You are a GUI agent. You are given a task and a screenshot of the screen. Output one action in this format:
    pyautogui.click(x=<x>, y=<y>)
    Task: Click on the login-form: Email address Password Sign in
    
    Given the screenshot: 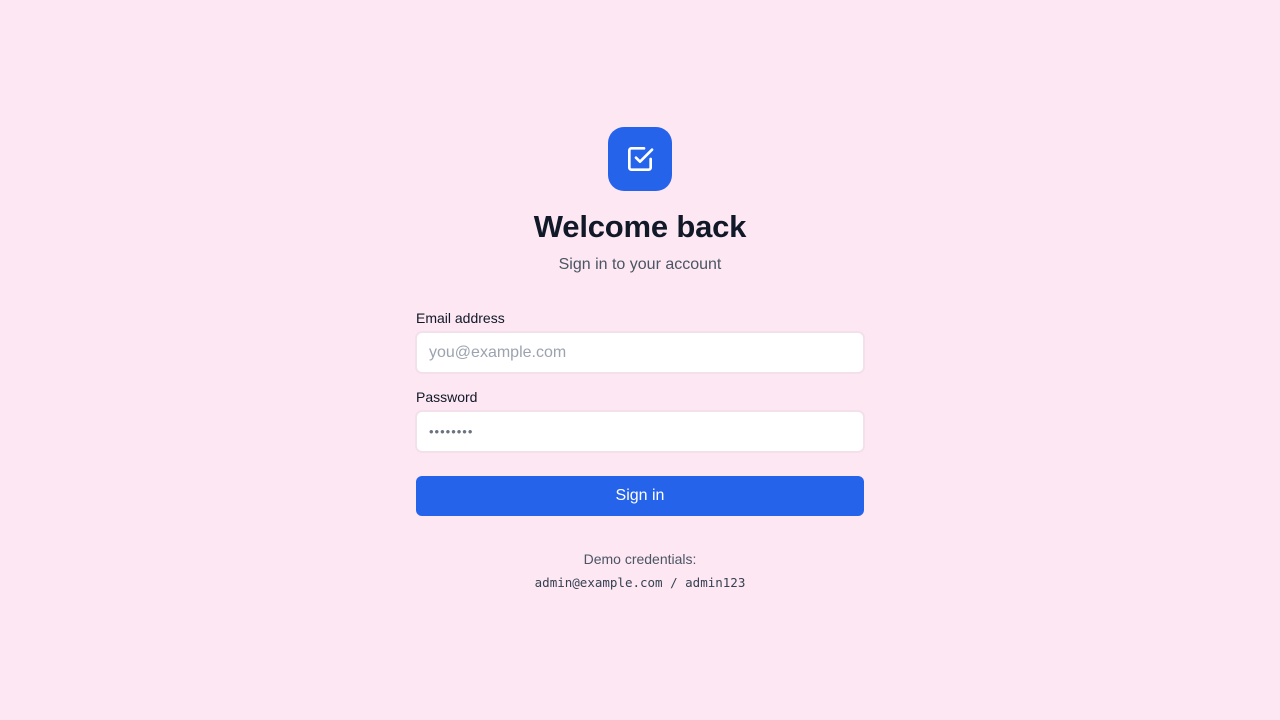 What is the action you would take?
    pyautogui.click(x=640, y=413)
    